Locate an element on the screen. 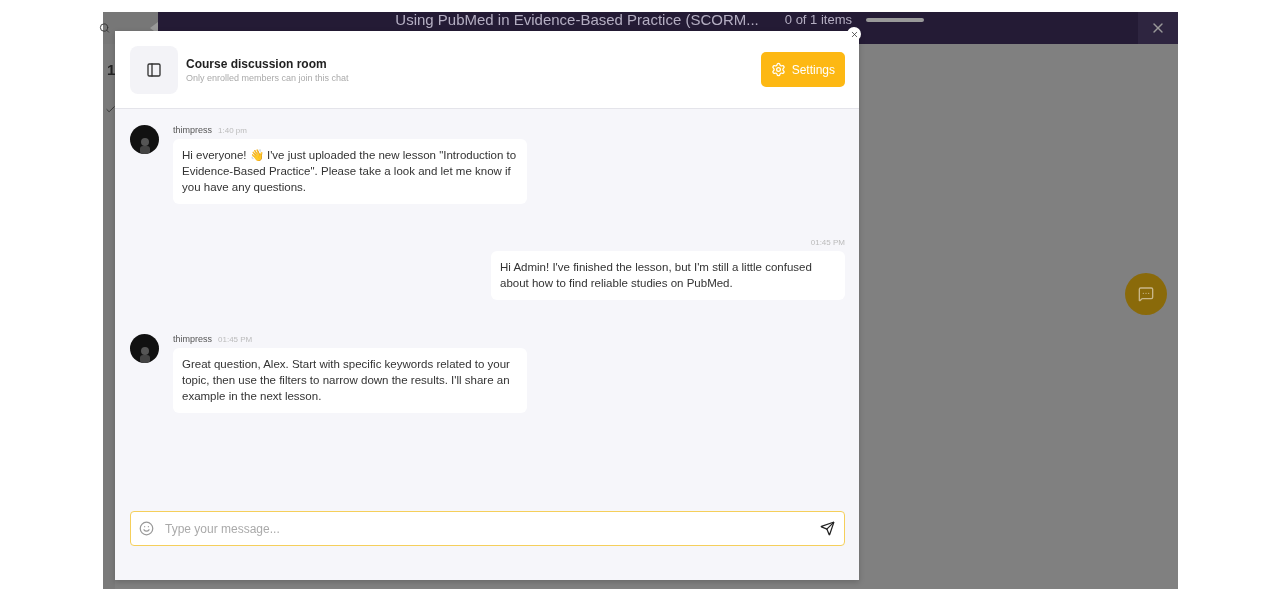  message-bubble: Great question, Alex. Start with specific keywords related to your topic, then use the filters to narrow down the results. I'll share an example in the next lesson. is located at coordinates (350, 380).